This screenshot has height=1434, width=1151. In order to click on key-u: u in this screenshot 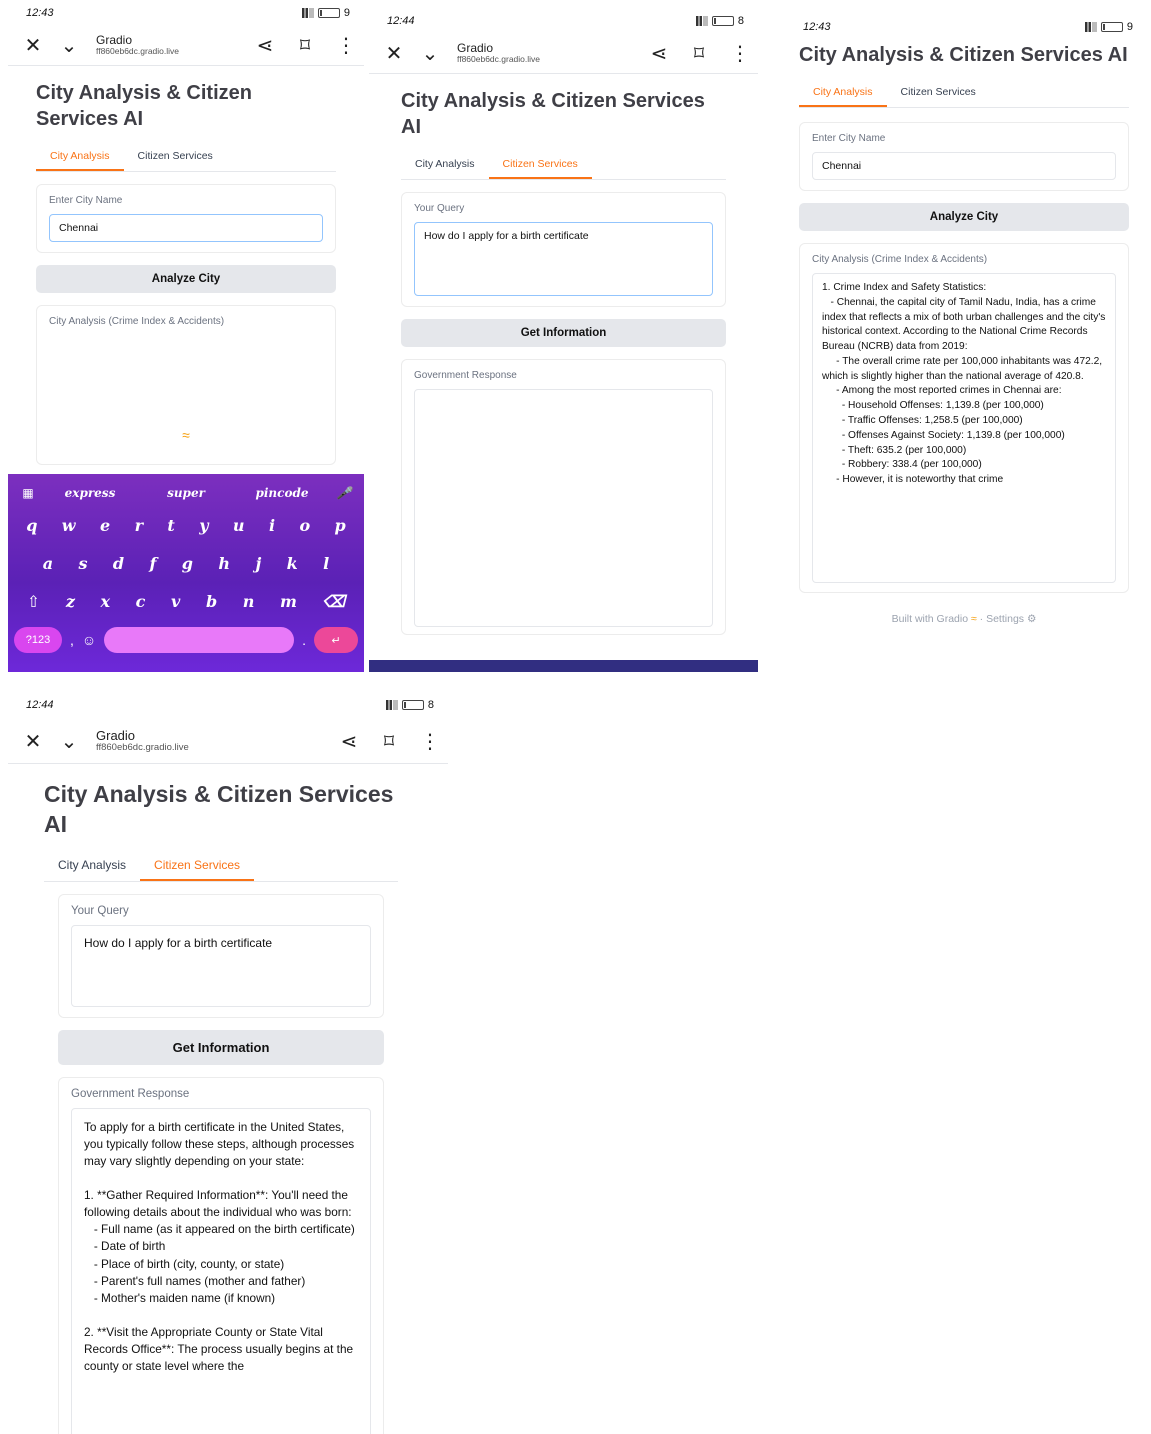, I will do `click(239, 525)`.